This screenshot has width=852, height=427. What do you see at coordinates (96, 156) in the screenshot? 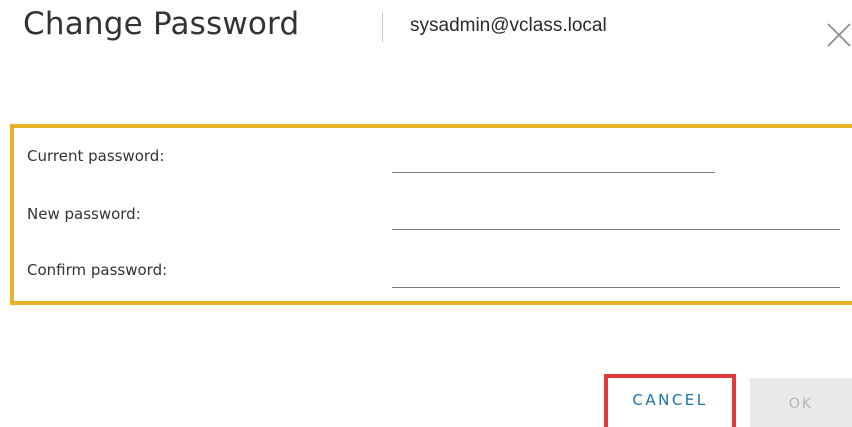
I see `current-password-label: Current password:` at bounding box center [96, 156].